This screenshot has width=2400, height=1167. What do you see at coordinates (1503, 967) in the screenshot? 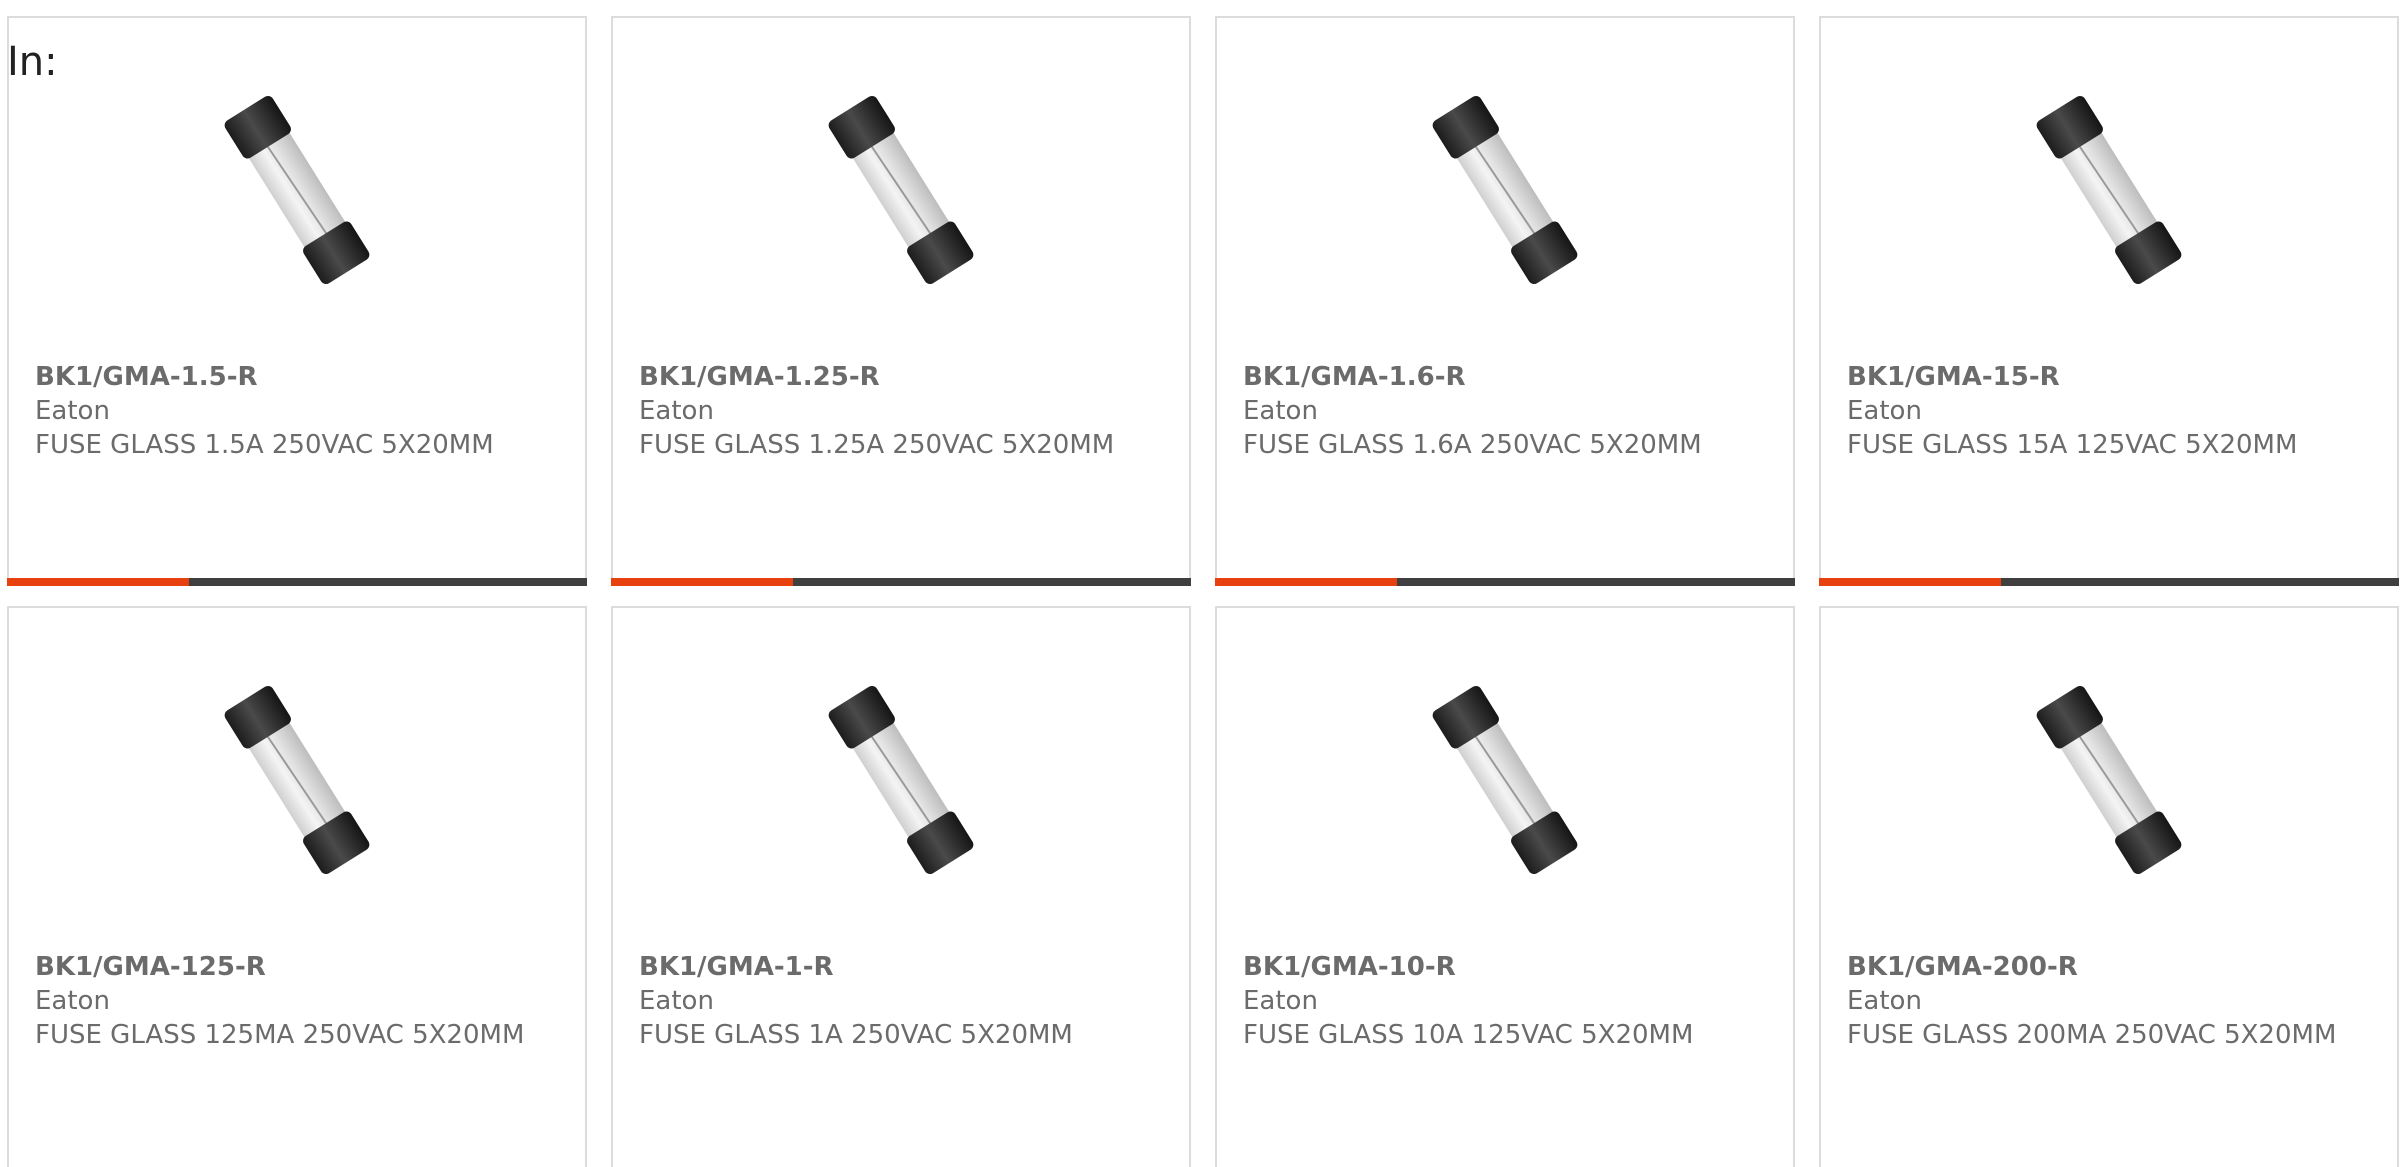
I see `part-number-link: BK1/GMA-10-R` at bounding box center [1503, 967].